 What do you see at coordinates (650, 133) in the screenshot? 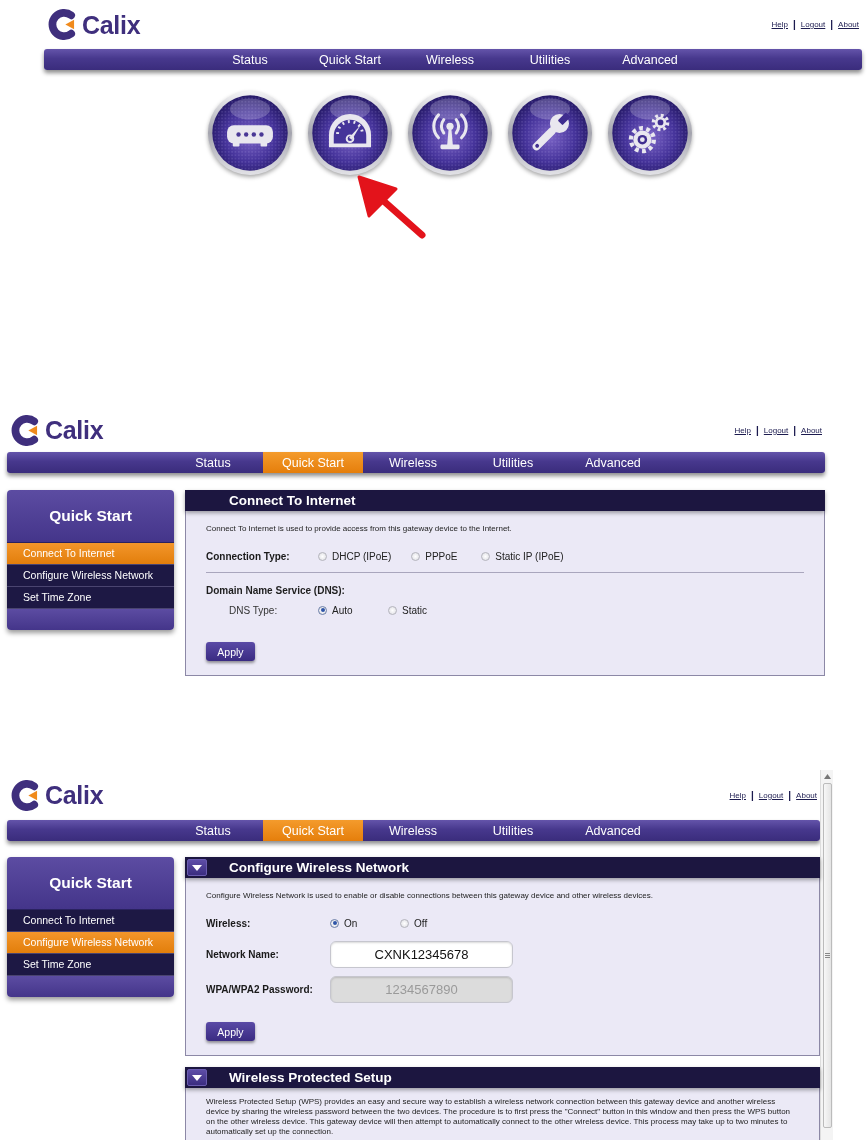
I see `gears-icon` at bounding box center [650, 133].